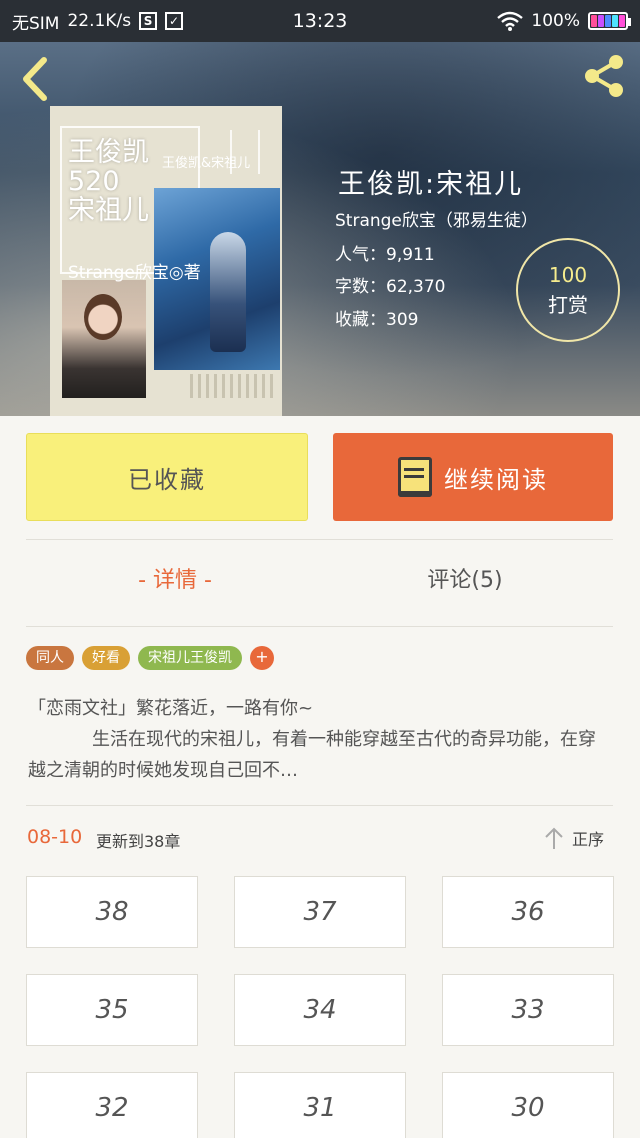  Describe the element at coordinates (436, 218) in the screenshot. I see `book-author: Strange欣宝（邪易生徒）` at that location.